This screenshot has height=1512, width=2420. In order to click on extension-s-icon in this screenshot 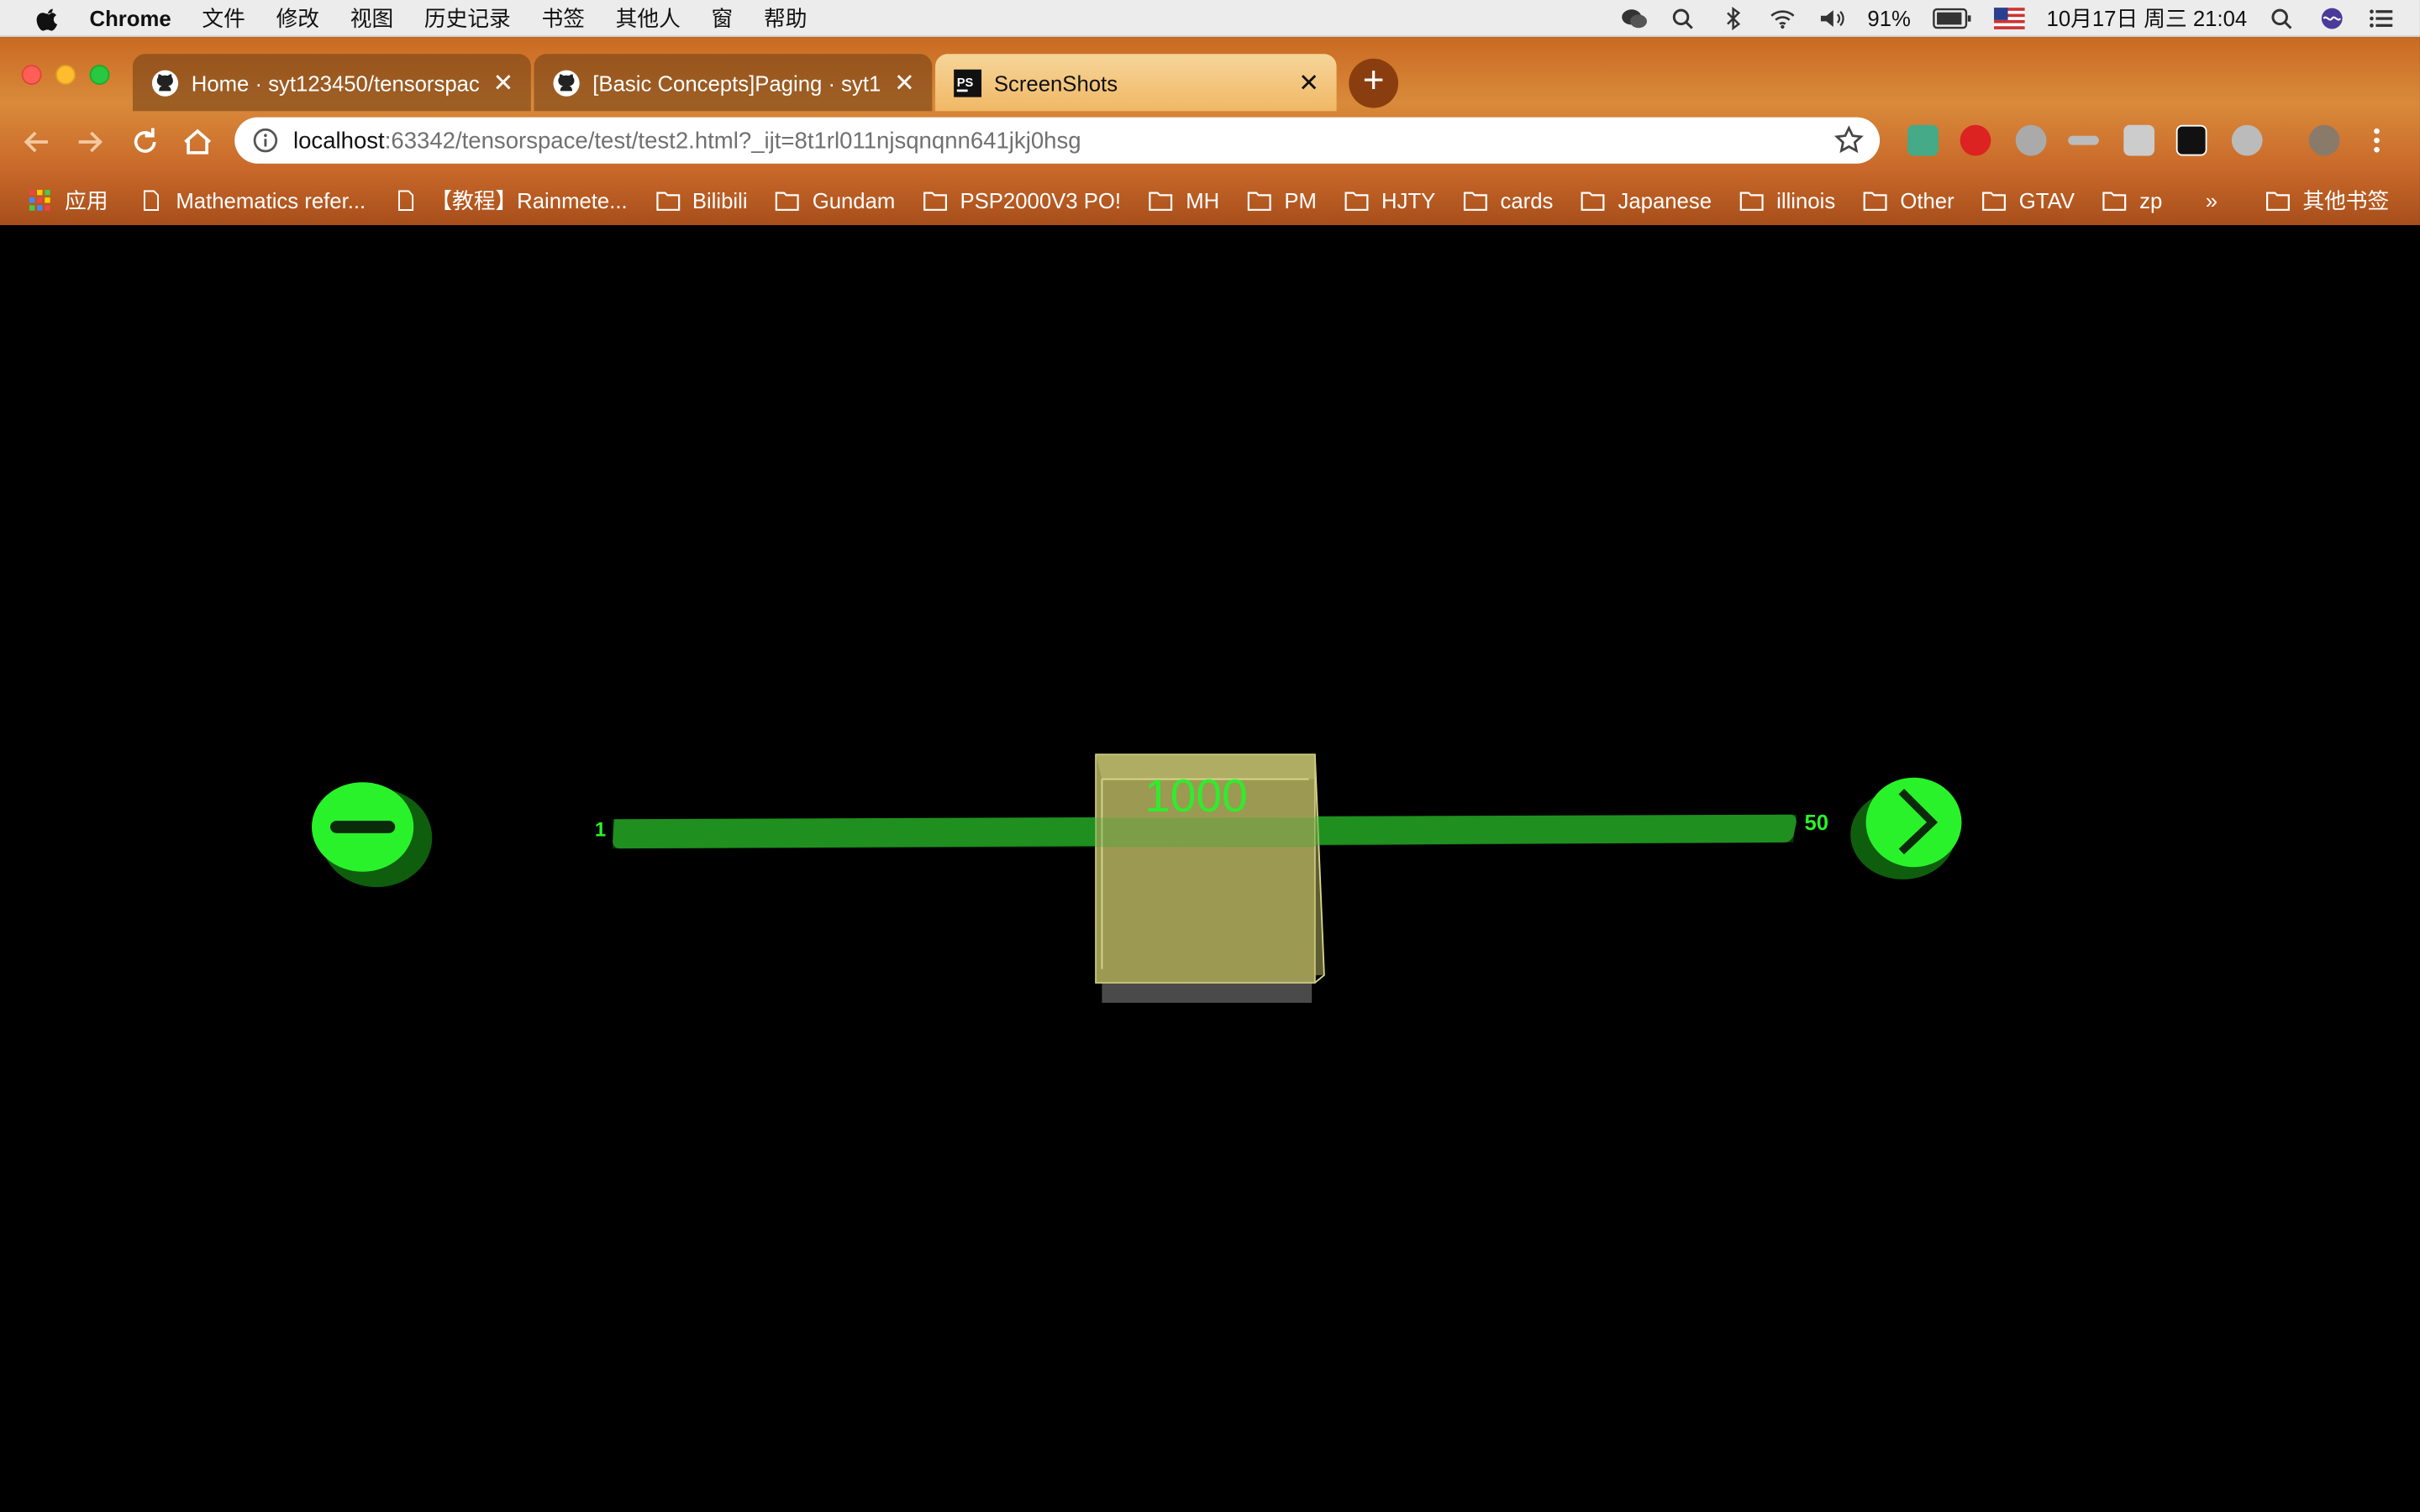, I will do `click(2031, 140)`.